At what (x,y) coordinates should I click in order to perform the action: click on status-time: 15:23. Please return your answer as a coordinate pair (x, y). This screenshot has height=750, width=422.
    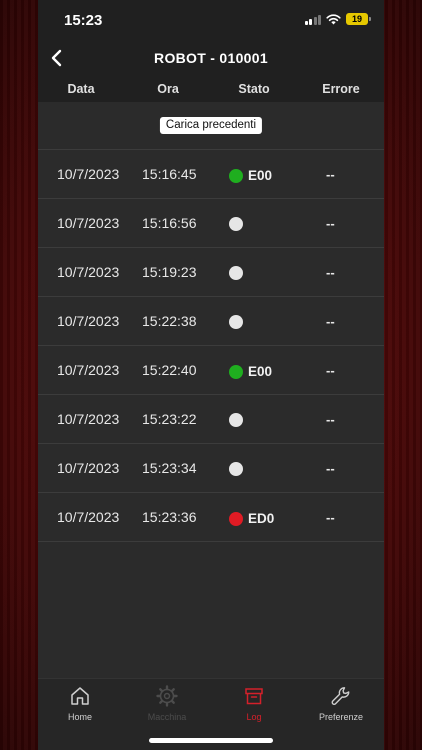
    Looking at the image, I should click on (83, 20).